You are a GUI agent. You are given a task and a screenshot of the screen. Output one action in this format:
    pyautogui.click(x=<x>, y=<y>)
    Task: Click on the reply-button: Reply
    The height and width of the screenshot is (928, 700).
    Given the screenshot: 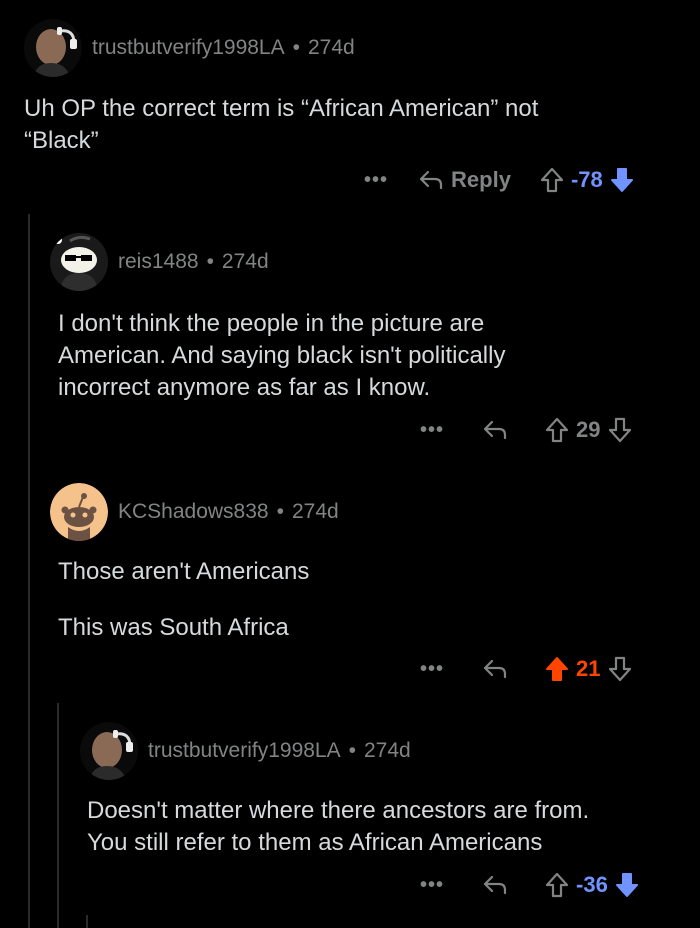 What is the action you would take?
    pyautogui.click(x=464, y=180)
    